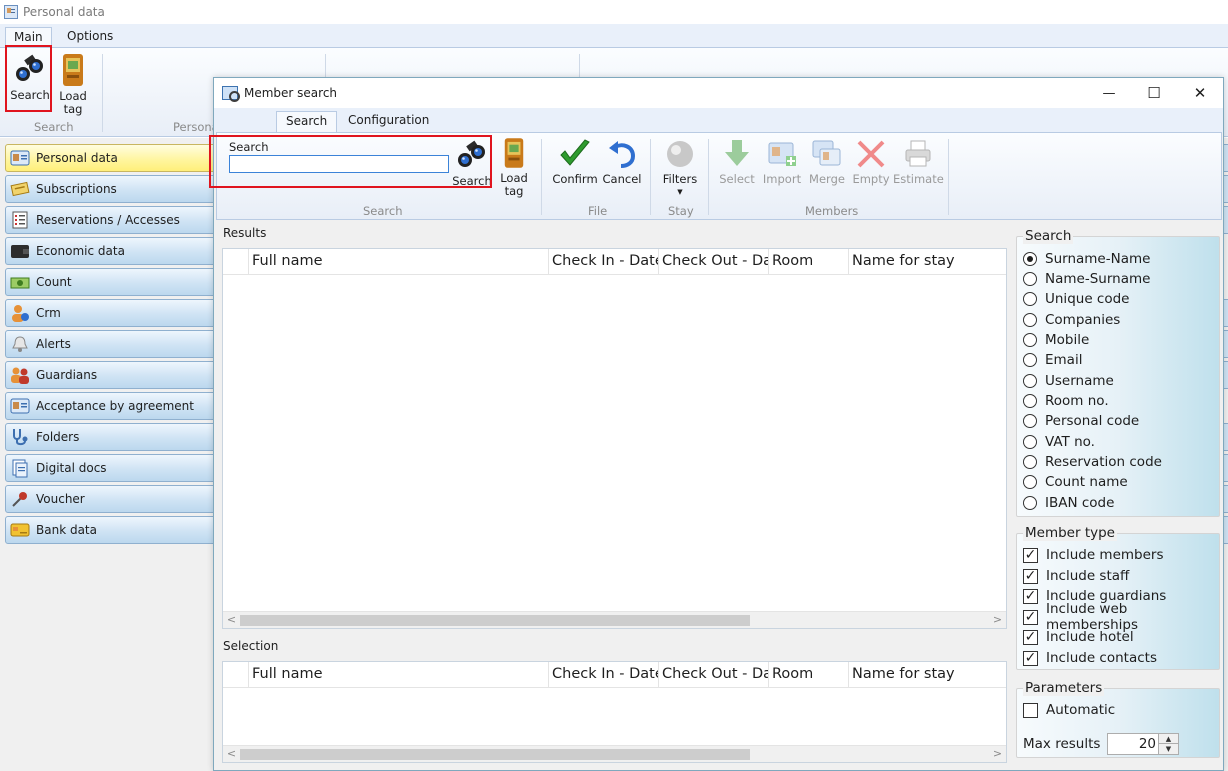  I want to click on maximize-button: ☐, so click(1154, 93).